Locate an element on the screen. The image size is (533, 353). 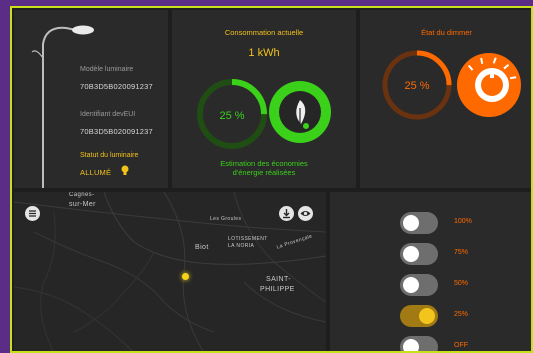
deveui-value: 70B3D5B020091237 is located at coordinates (116, 131).